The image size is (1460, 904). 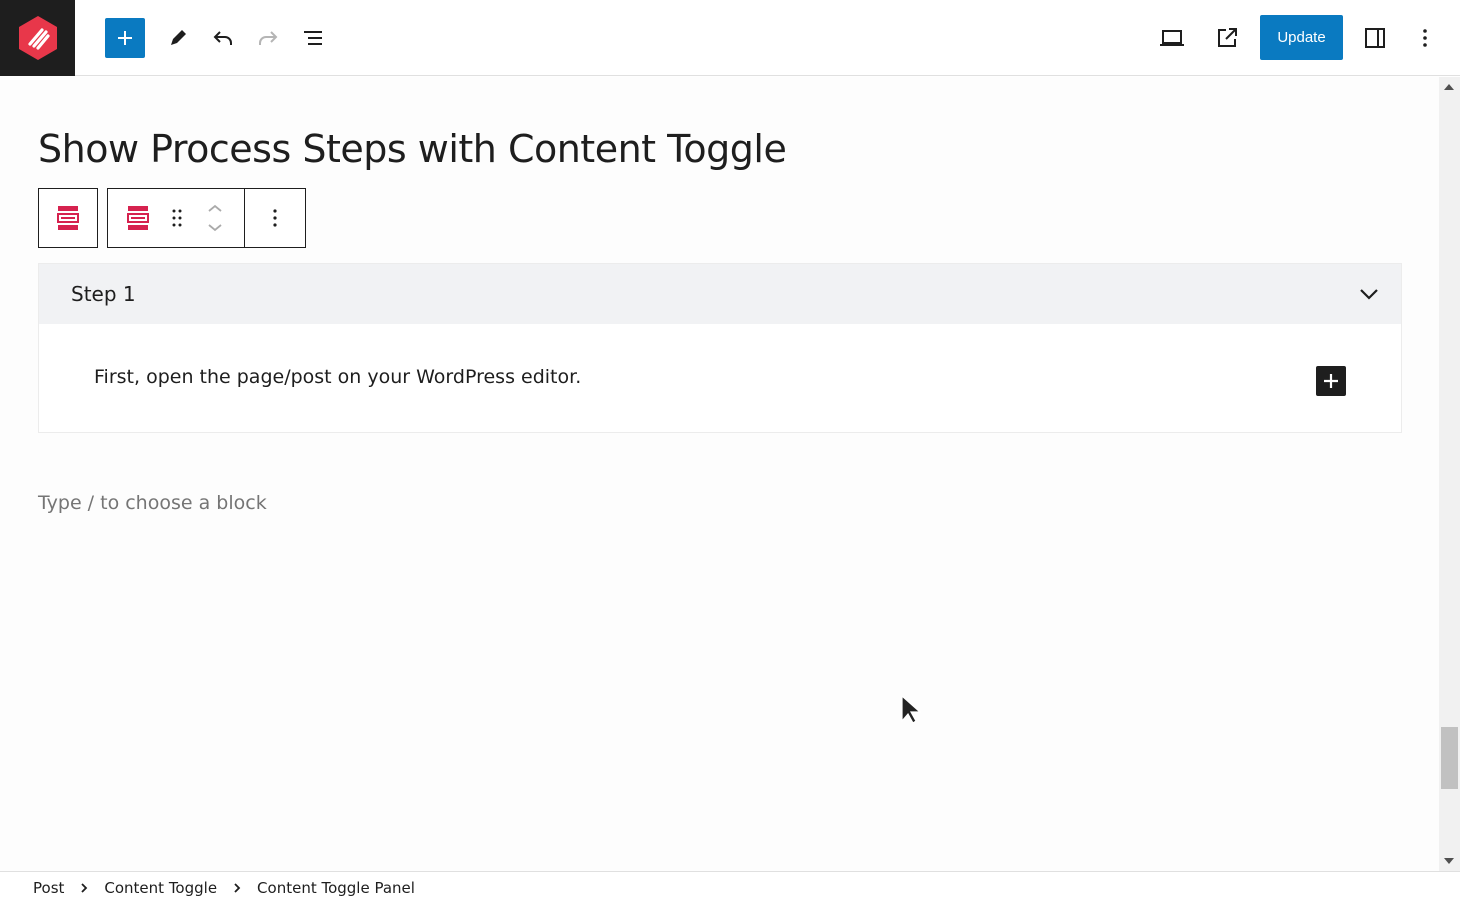 What do you see at coordinates (160, 888) in the screenshot?
I see `breadcrumb-item-content-toggle: Content Toggle` at bounding box center [160, 888].